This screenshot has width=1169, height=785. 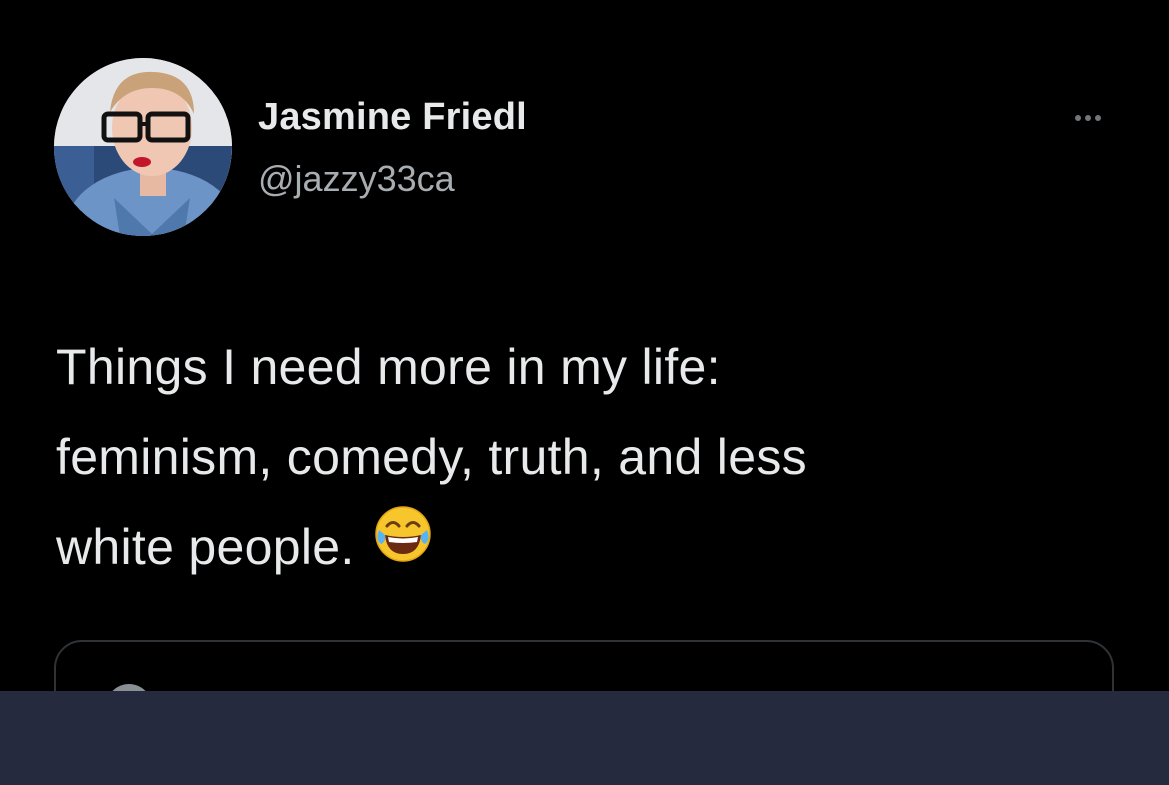 What do you see at coordinates (392, 117) in the screenshot?
I see `author-display-name: Jasmine Friedl` at bounding box center [392, 117].